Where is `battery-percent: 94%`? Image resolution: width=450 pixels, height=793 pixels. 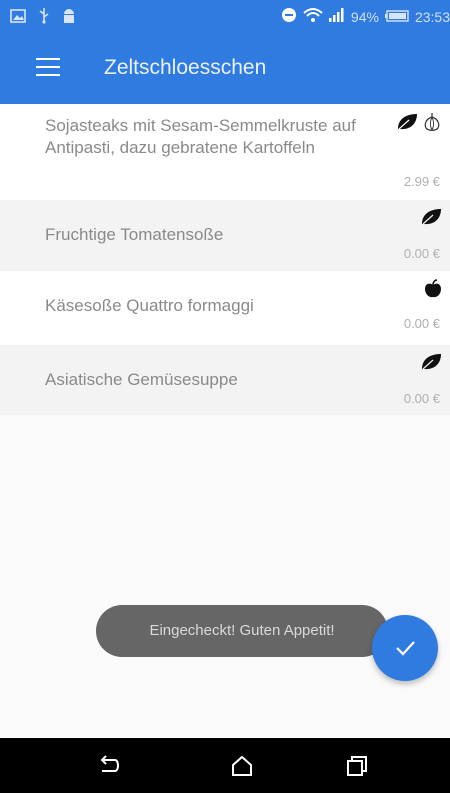
battery-percent: 94% is located at coordinates (364, 16).